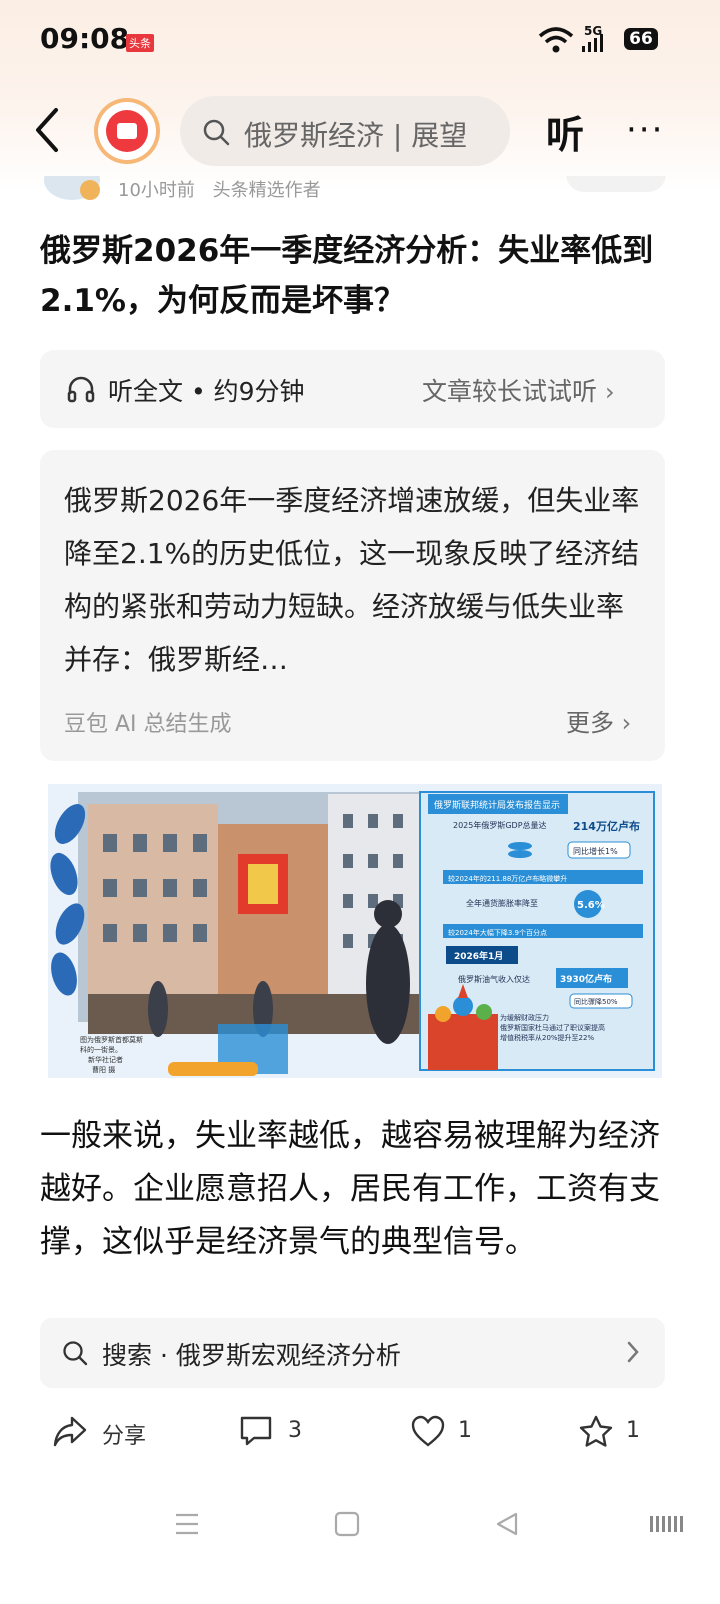  I want to click on author-tag: 头条精选作者, so click(266, 190).